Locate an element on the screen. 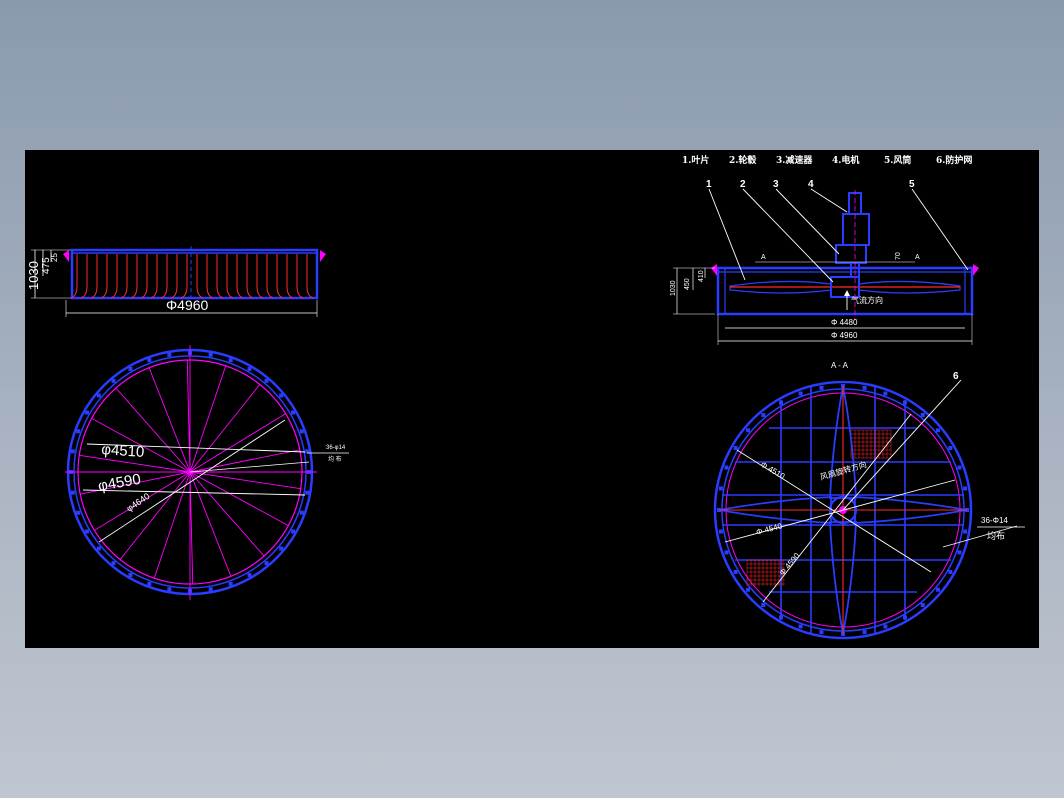 The width and height of the screenshot is (1064, 798). dim-outer-width: Φ 4960 is located at coordinates (844, 335).